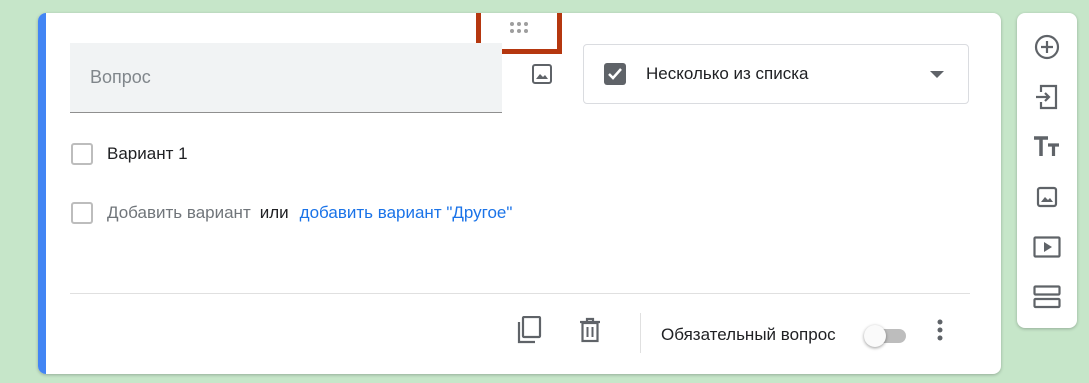 Image resolution: width=1089 pixels, height=383 pixels. I want to click on add-image-icon, so click(1047, 197).